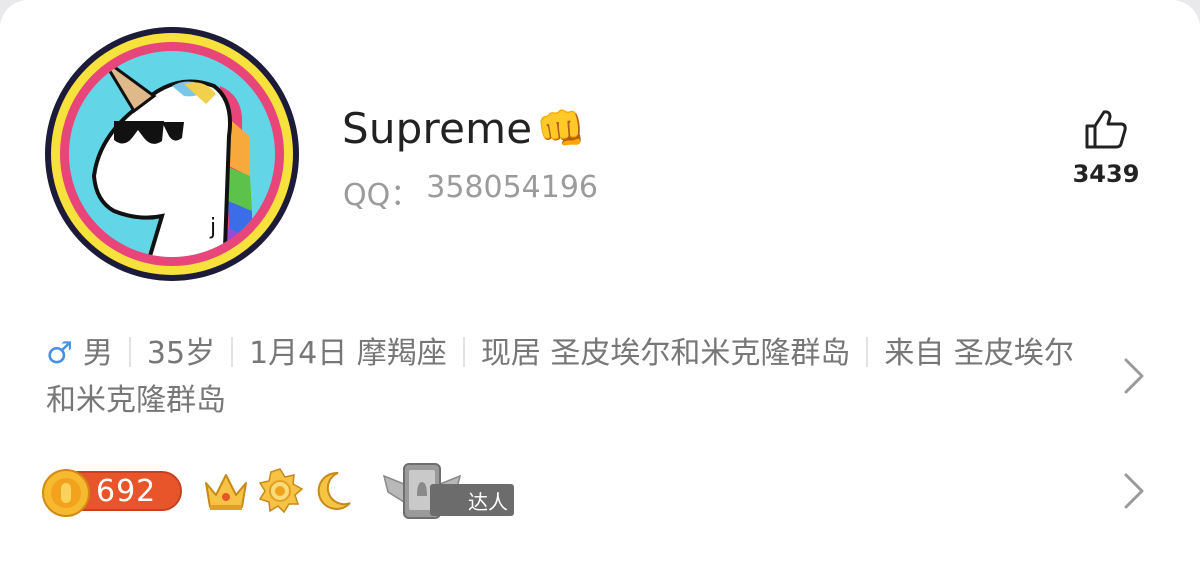  Describe the element at coordinates (181, 353) in the screenshot. I see `age-text: 35岁` at that location.